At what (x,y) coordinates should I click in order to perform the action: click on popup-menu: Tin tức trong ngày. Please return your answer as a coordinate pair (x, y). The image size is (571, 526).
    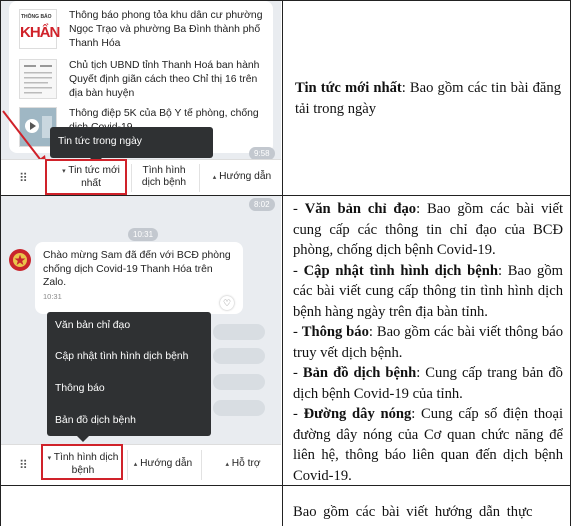
    Looking at the image, I should click on (131, 145).